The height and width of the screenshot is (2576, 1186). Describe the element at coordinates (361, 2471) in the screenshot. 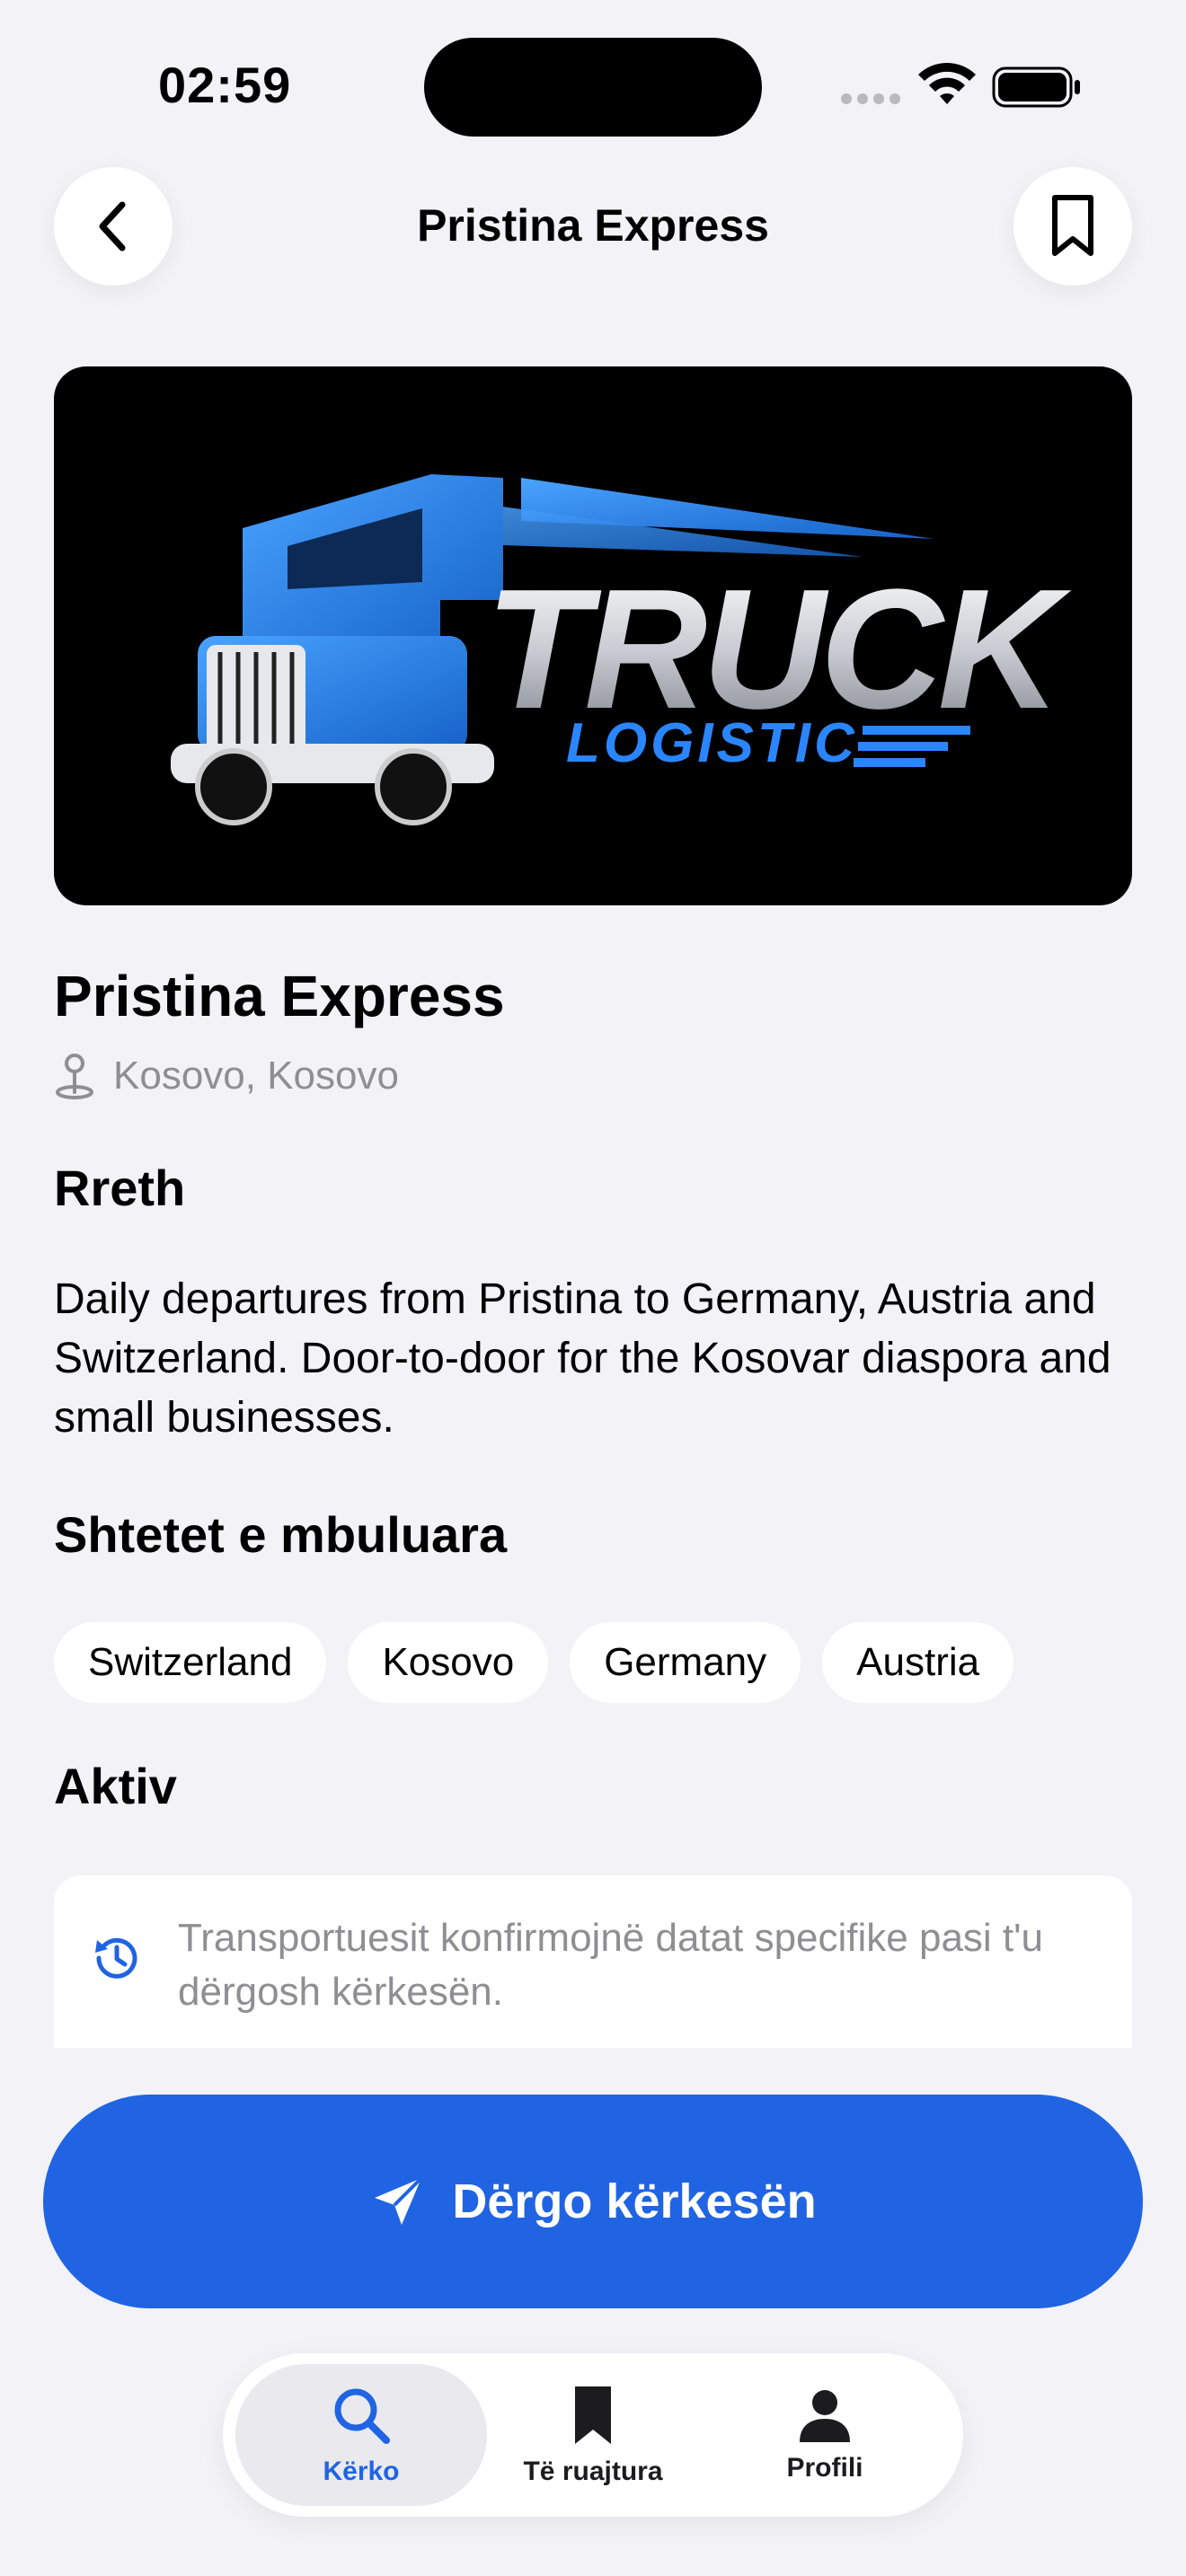

I see `tab-search-label: Kërko` at that location.